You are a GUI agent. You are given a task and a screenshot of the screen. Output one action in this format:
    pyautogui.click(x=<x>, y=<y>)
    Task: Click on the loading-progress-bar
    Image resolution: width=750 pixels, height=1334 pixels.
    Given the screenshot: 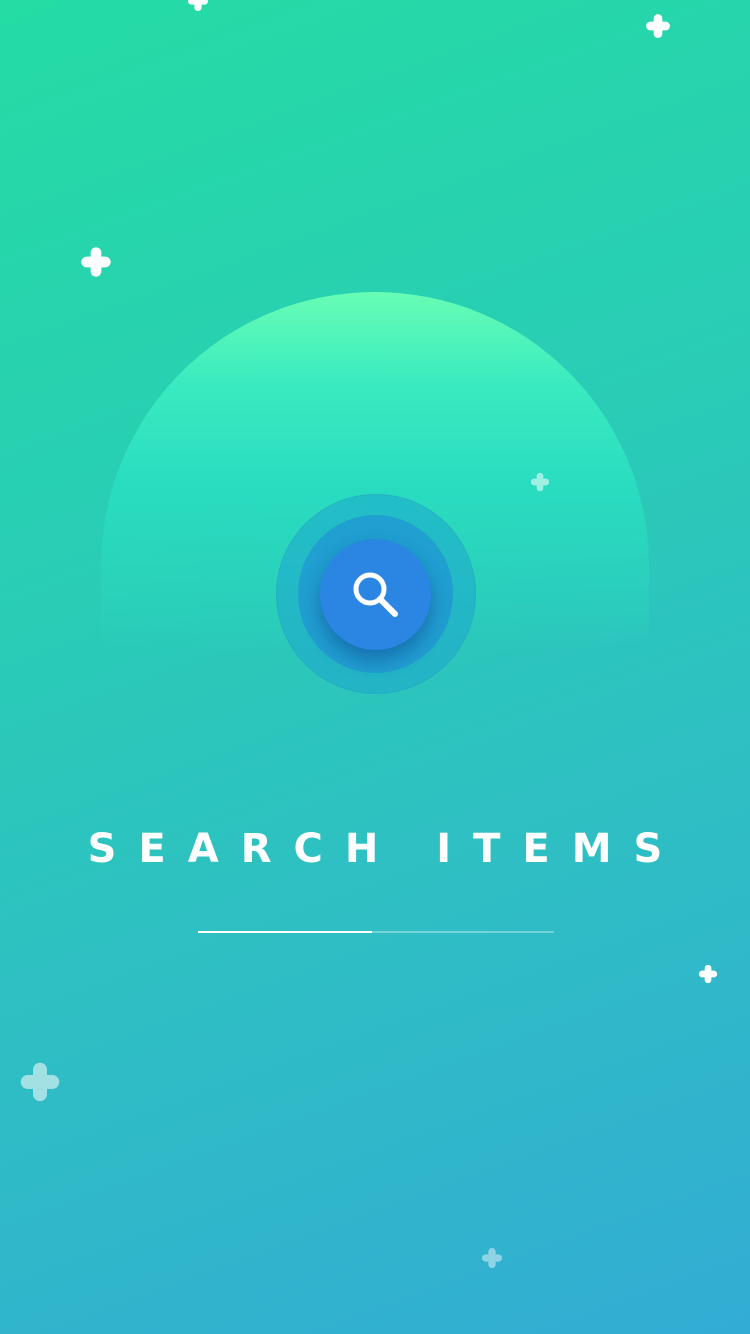 What is the action you would take?
    pyautogui.click(x=376, y=932)
    